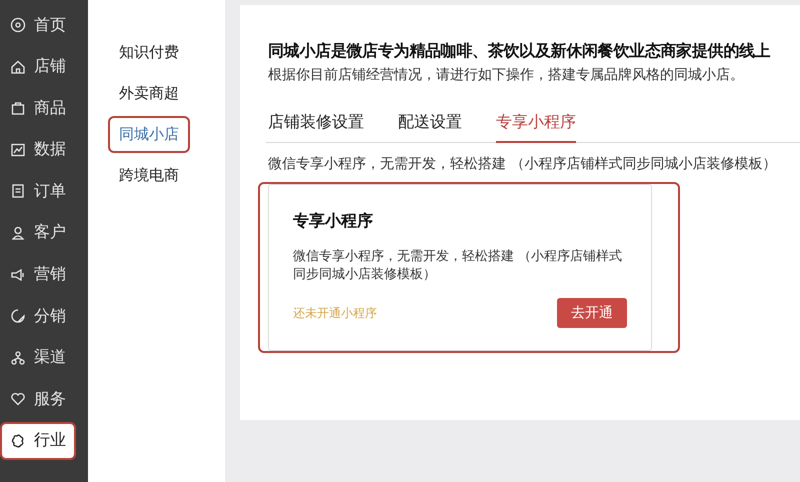  Describe the element at coordinates (333, 221) in the screenshot. I see `card-title: 专享小程序` at that location.